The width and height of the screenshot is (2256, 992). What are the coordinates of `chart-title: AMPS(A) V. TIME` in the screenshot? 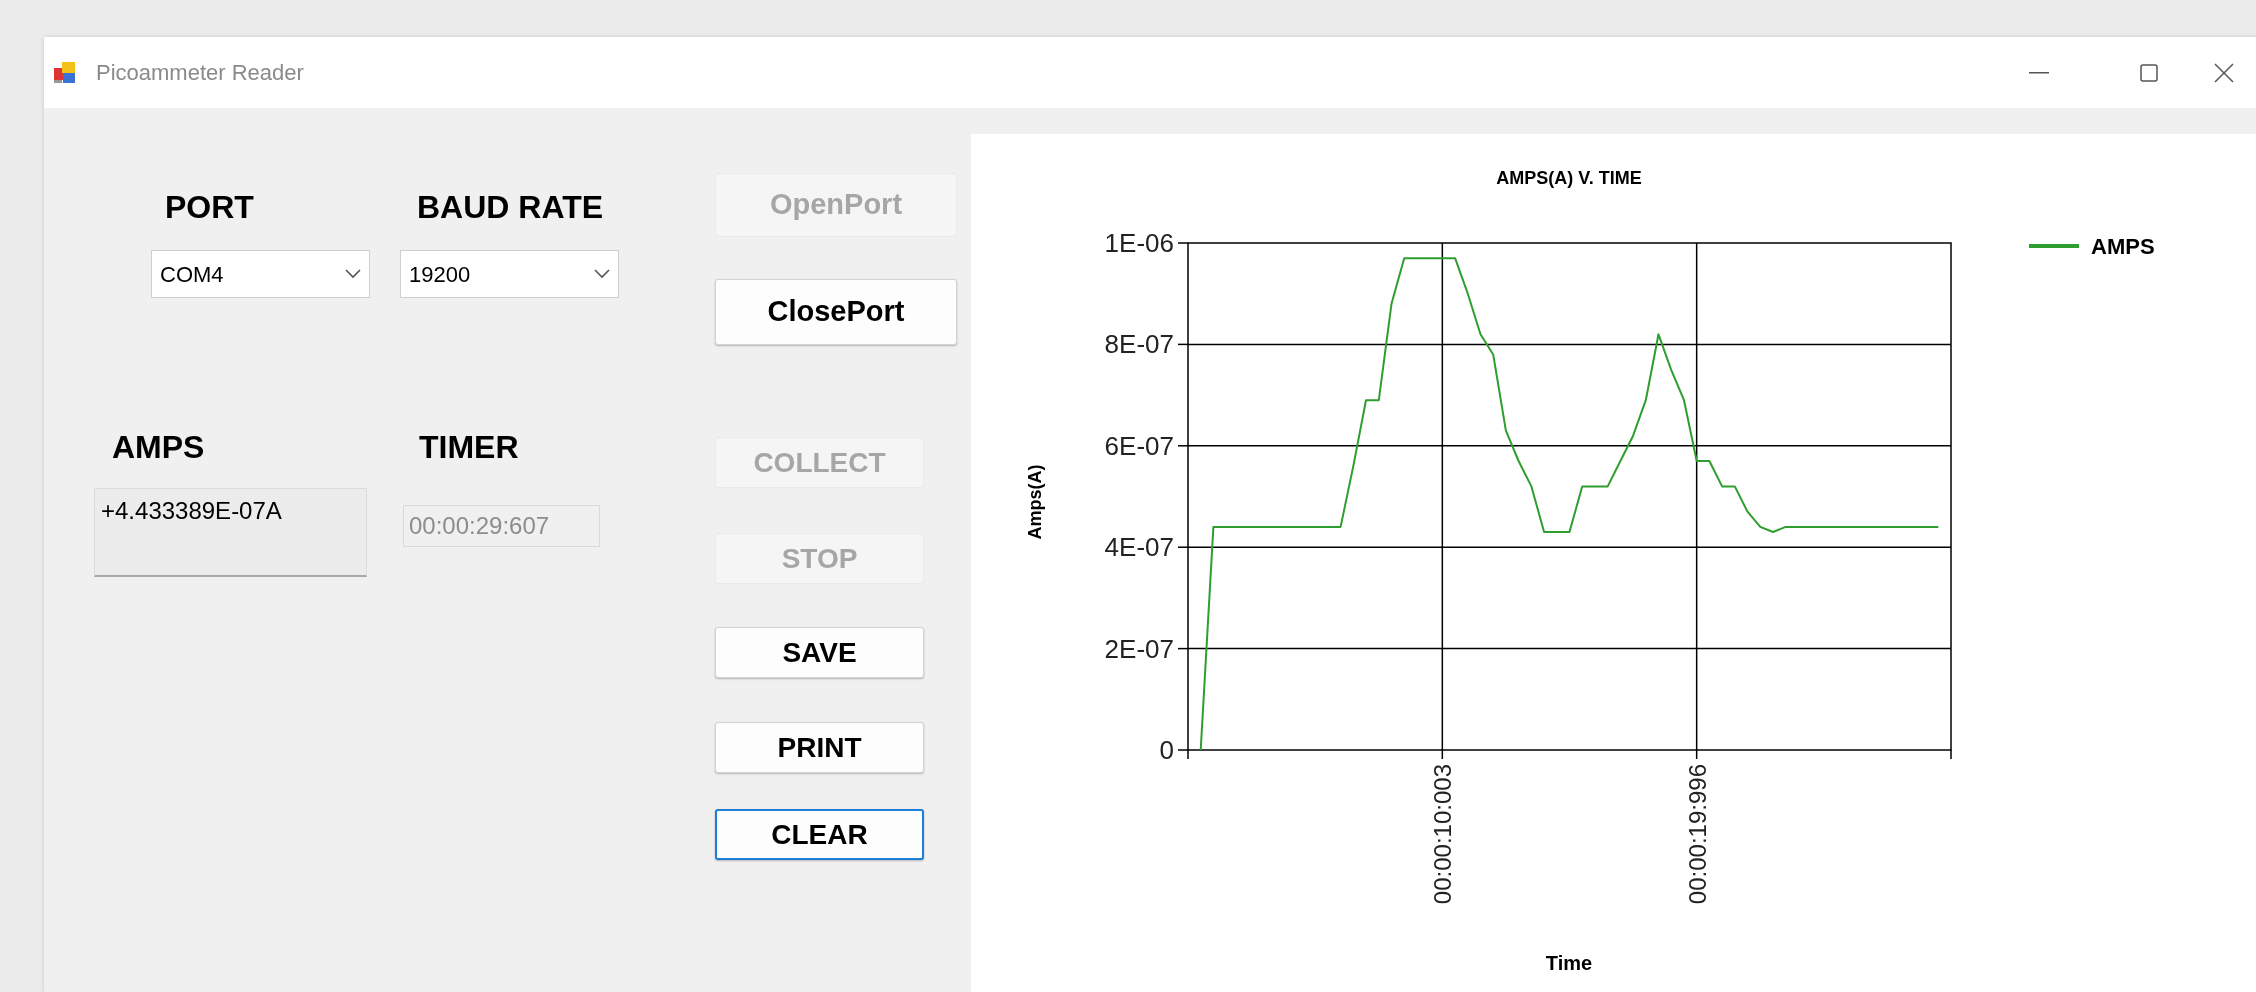 It's located at (1569, 178).